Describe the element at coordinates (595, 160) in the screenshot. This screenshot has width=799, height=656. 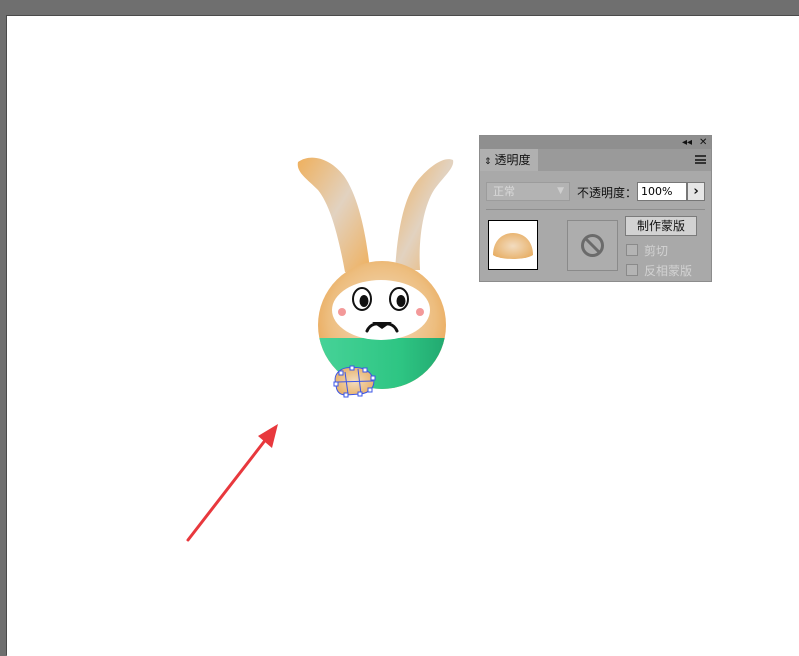
I see `panel-tab-row: ⇕ 透明度` at that location.